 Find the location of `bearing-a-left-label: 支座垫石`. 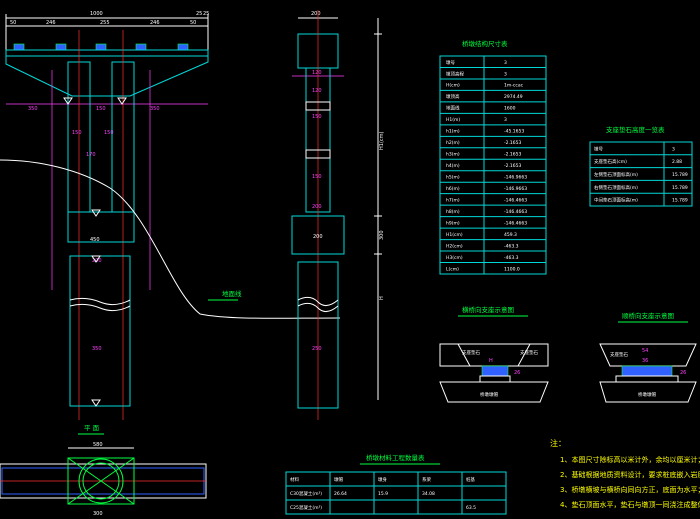

bearing-a-left-label: 支座垫石 is located at coordinates (471, 352).